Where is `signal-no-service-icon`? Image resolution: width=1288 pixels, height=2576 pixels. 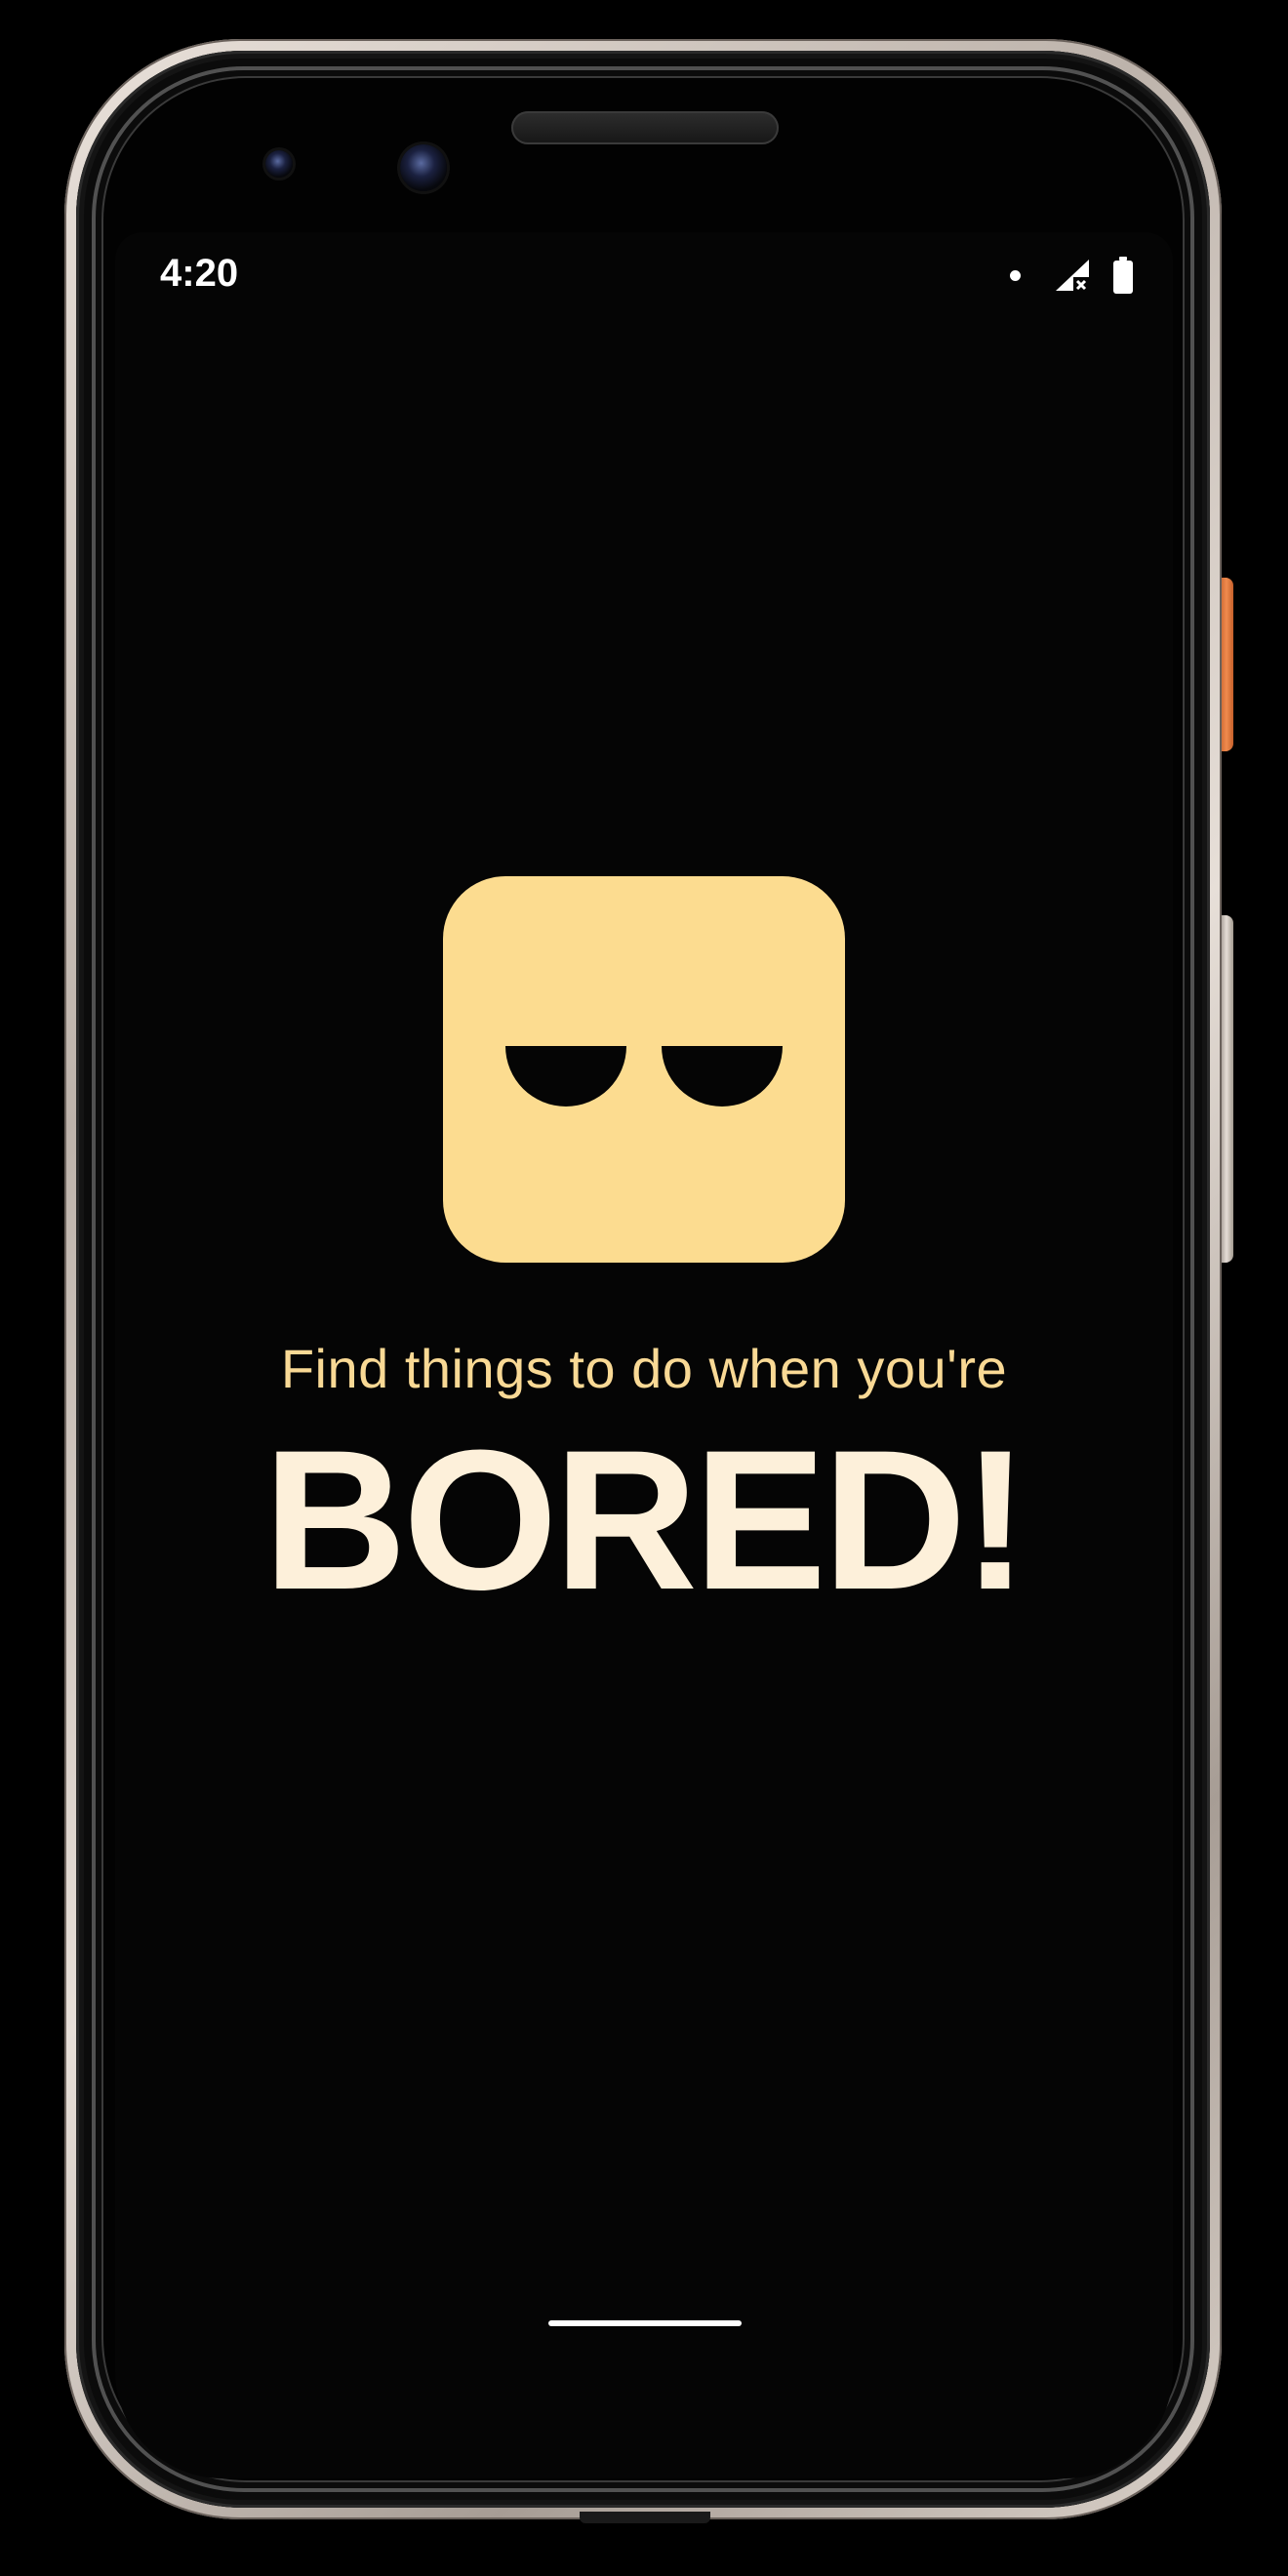
signal-no-service-icon is located at coordinates (1072, 275).